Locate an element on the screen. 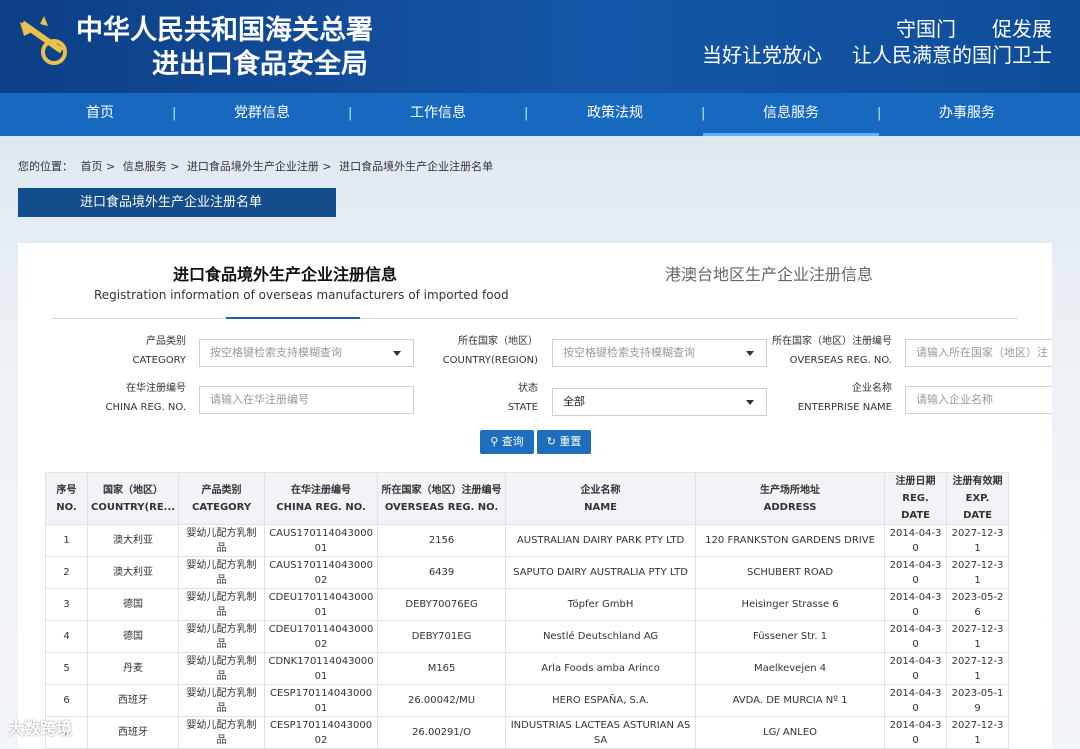  country-label: 所在国家（地区） COUNTRY(REGION) is located at coordinates (490, 351).